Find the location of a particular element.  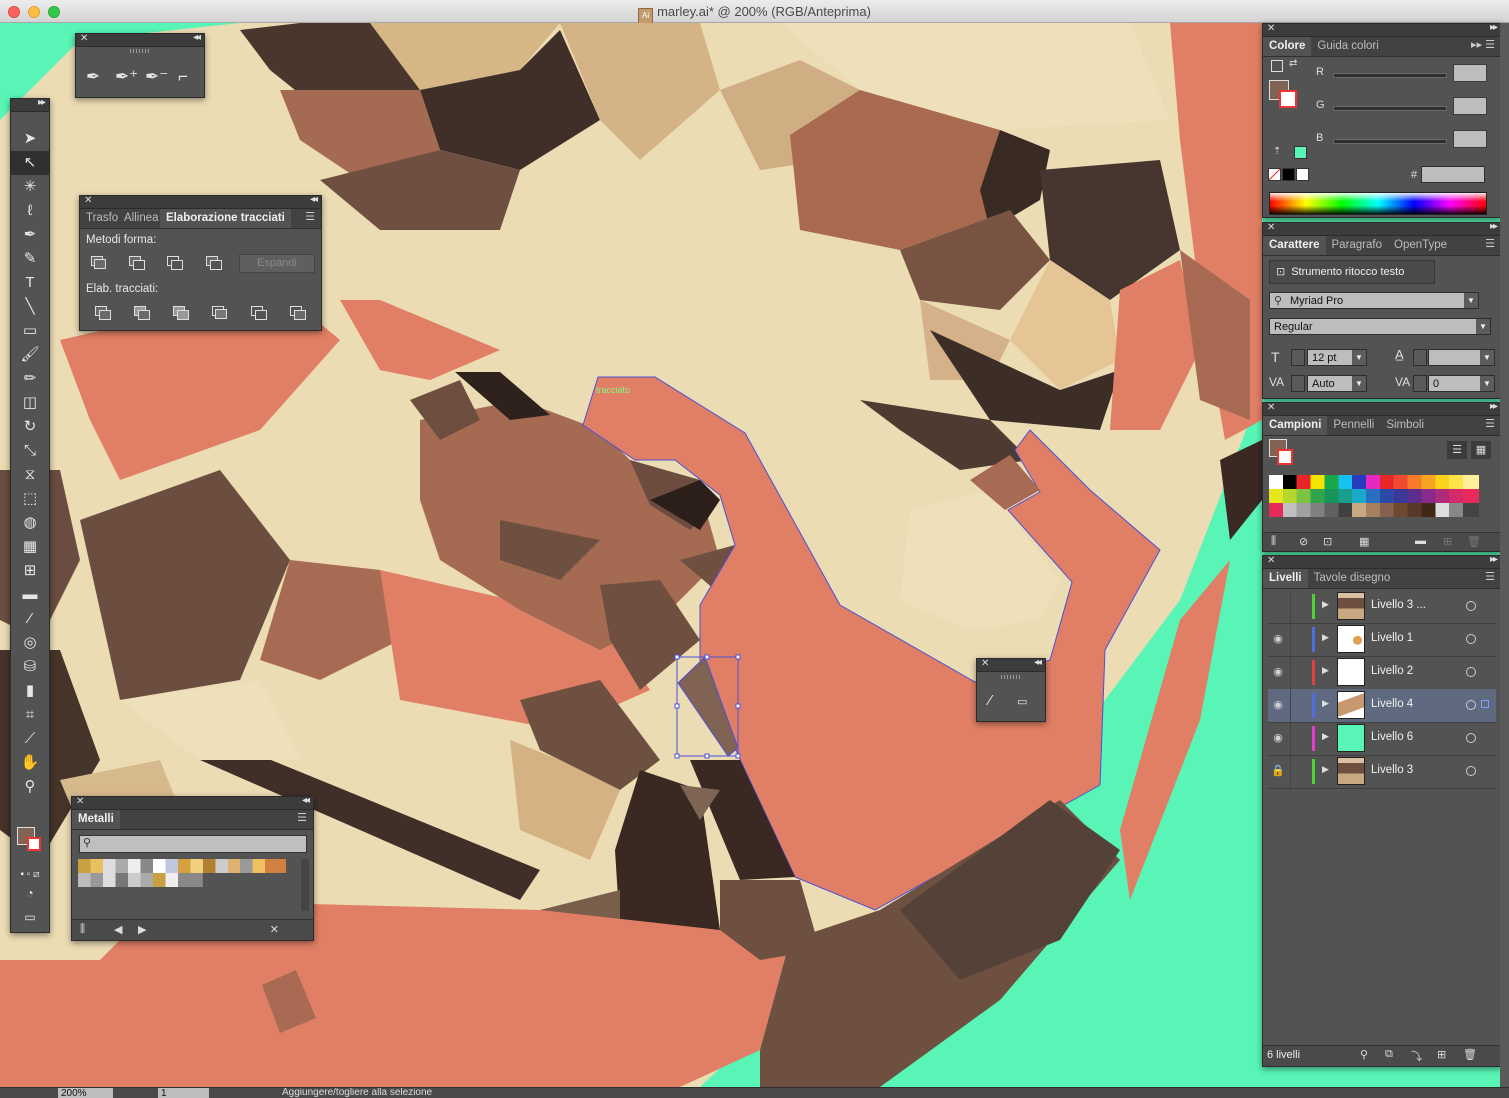

layer-row: ◉ ▶ Livello 4 is located at coordinates (1382, 706).